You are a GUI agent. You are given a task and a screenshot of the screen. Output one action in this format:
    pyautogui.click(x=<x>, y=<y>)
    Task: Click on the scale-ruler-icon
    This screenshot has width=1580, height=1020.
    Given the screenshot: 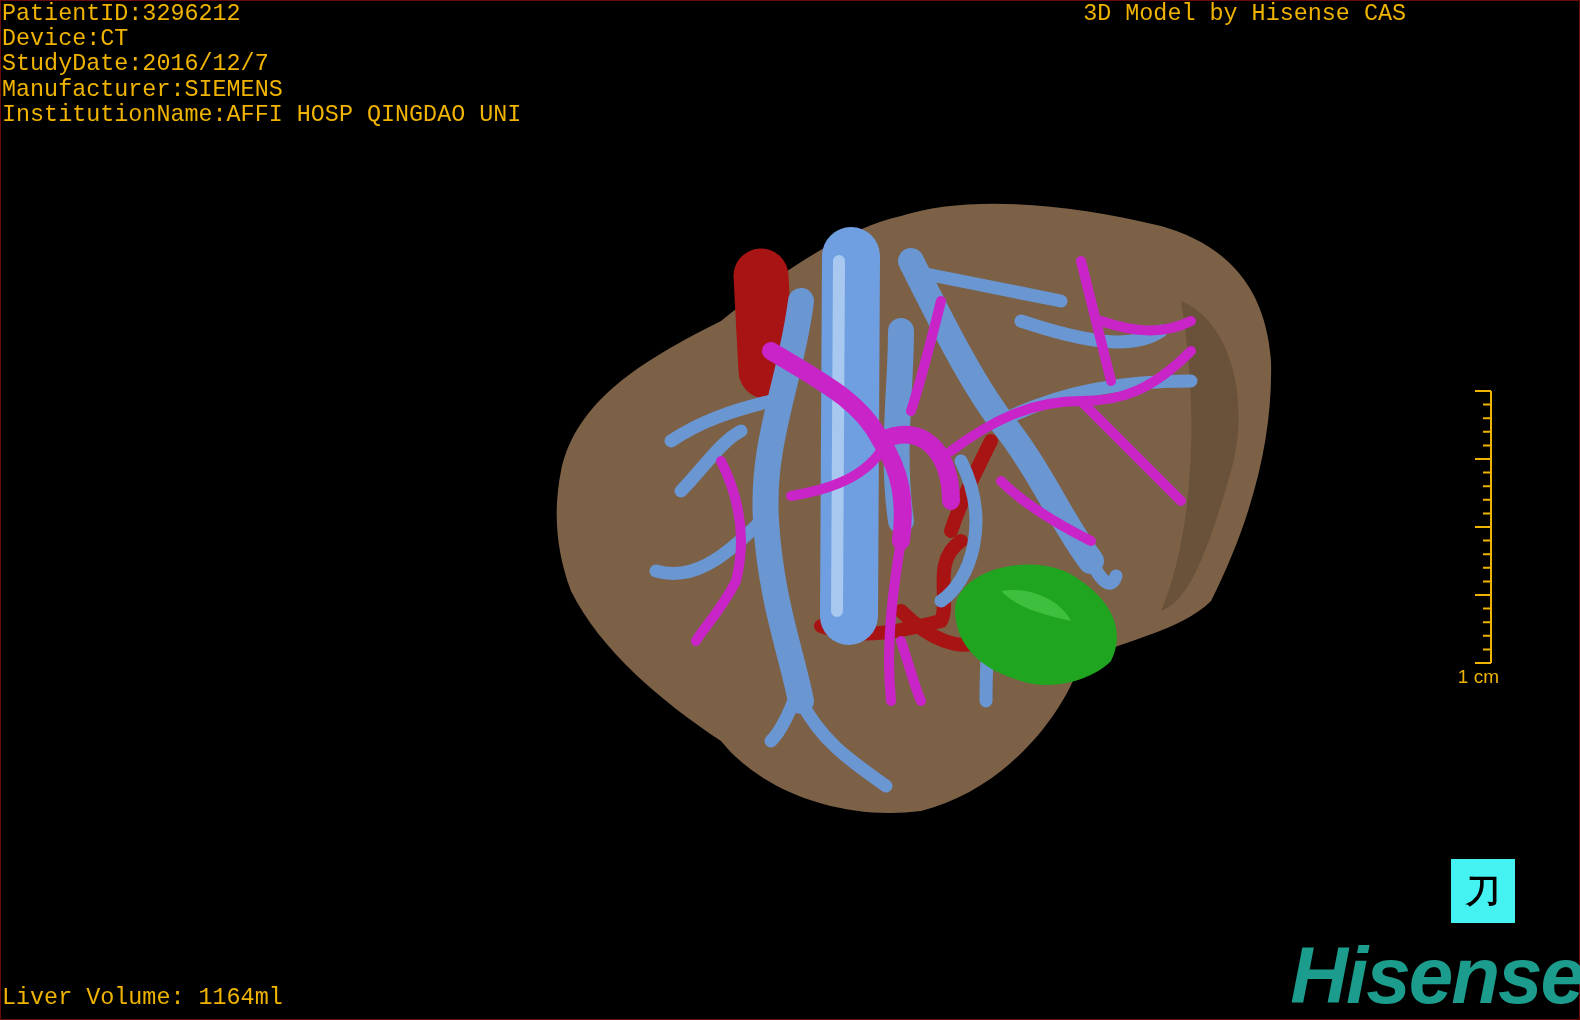 What is the action you would take?
    pyautogui.click(x=1484, y=527)
    